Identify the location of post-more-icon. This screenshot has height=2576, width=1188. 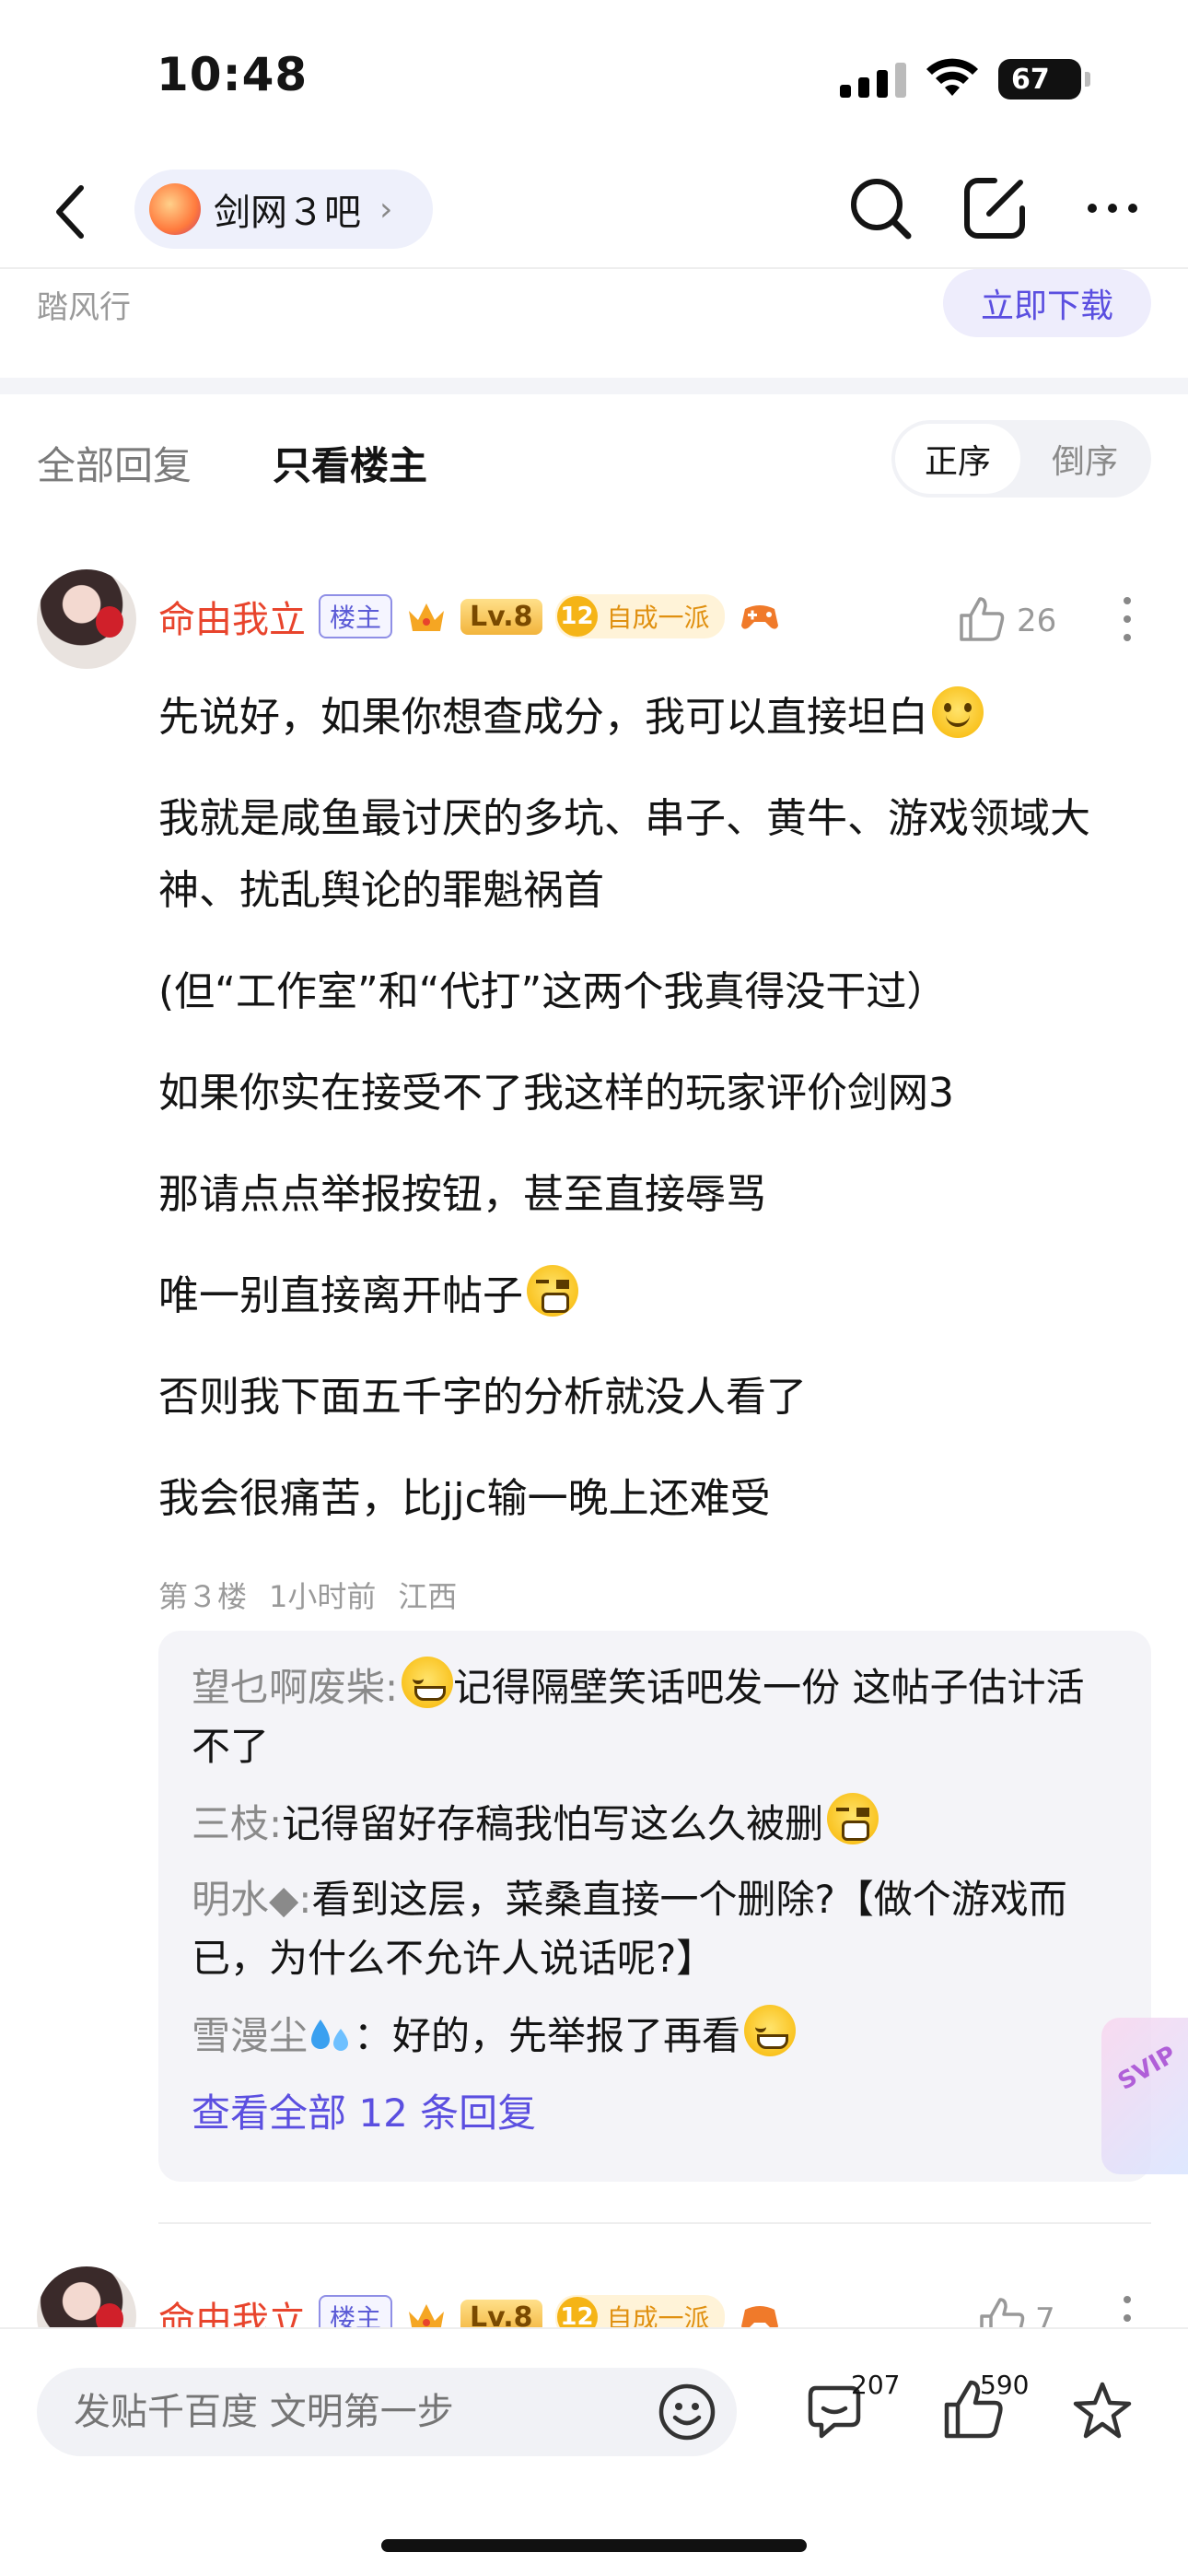
(1127, 619).